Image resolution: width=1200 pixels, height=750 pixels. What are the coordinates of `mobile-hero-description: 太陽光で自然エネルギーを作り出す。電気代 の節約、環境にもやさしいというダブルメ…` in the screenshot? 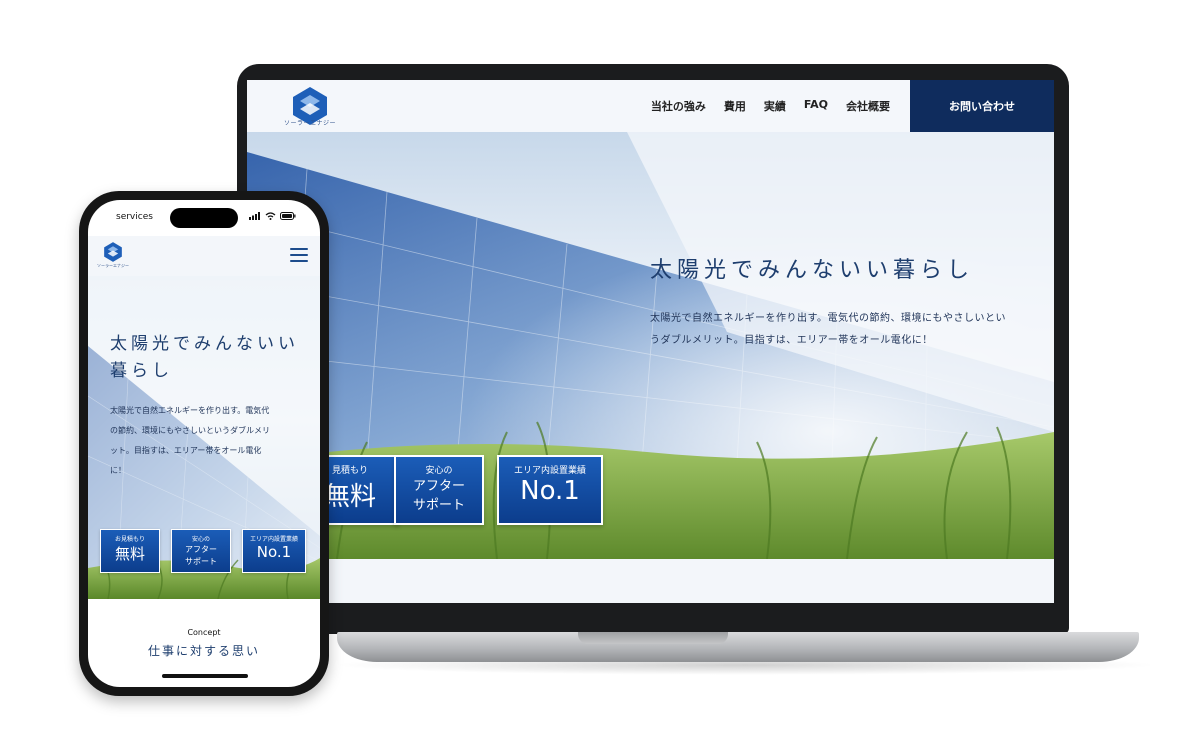 It's located at (210, 441).